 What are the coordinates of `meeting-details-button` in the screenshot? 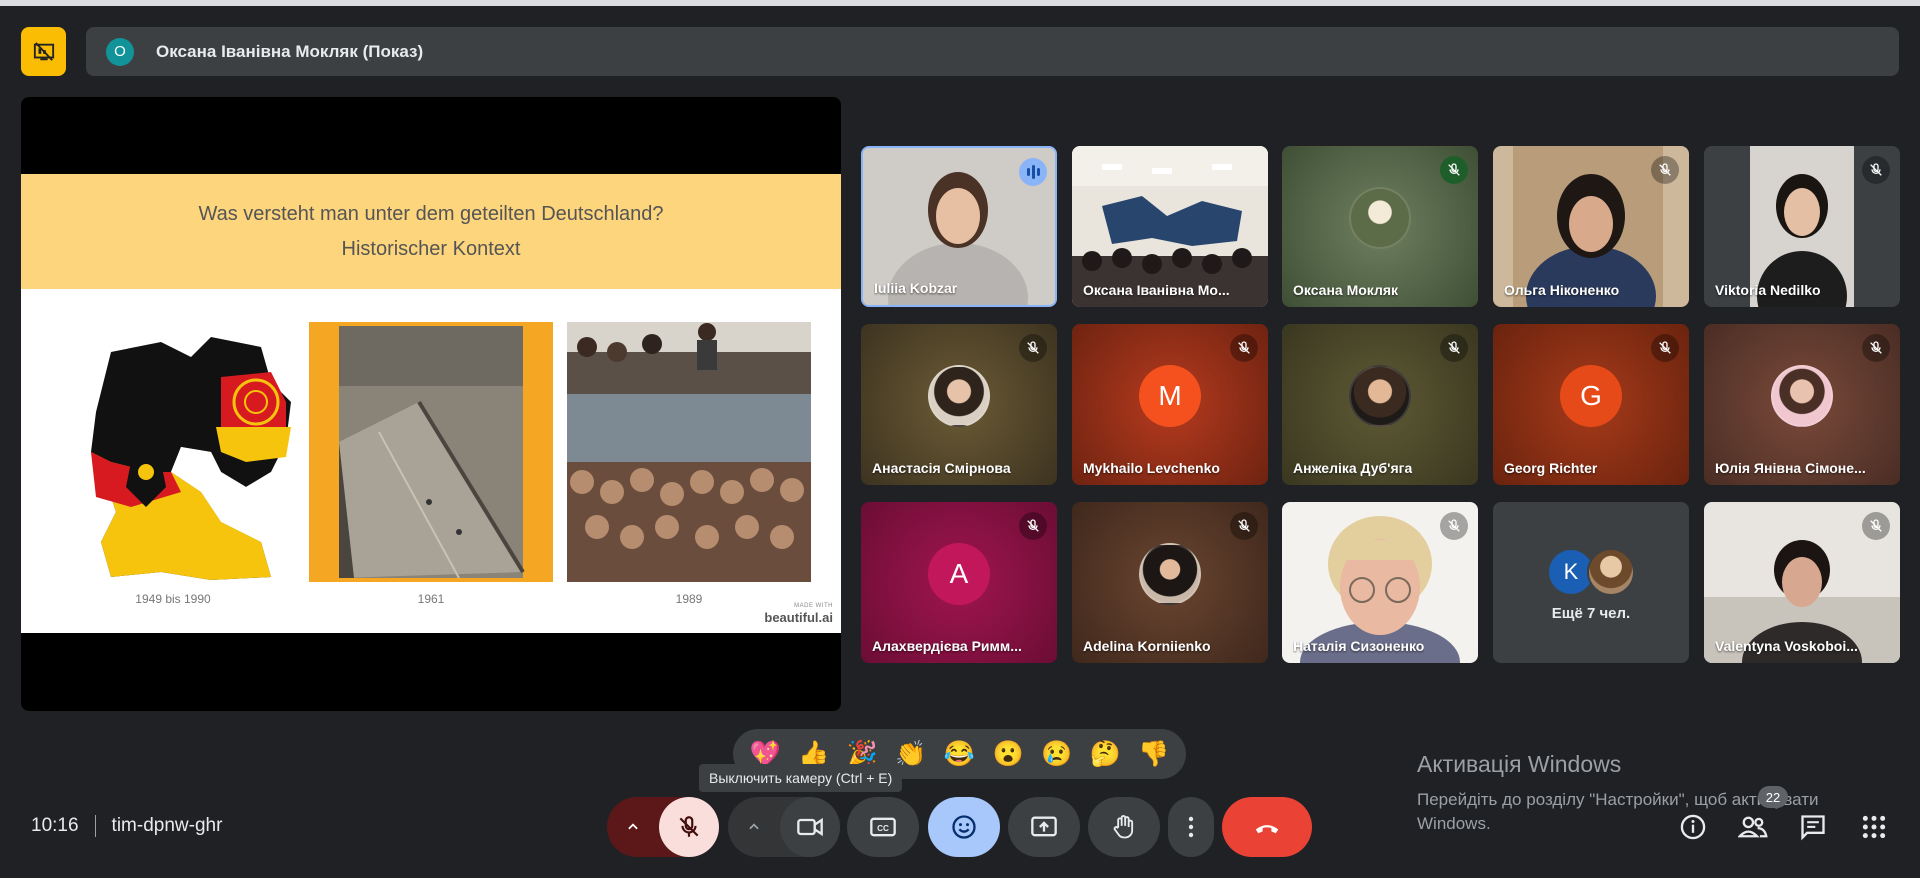 It's located at (1693, 827).